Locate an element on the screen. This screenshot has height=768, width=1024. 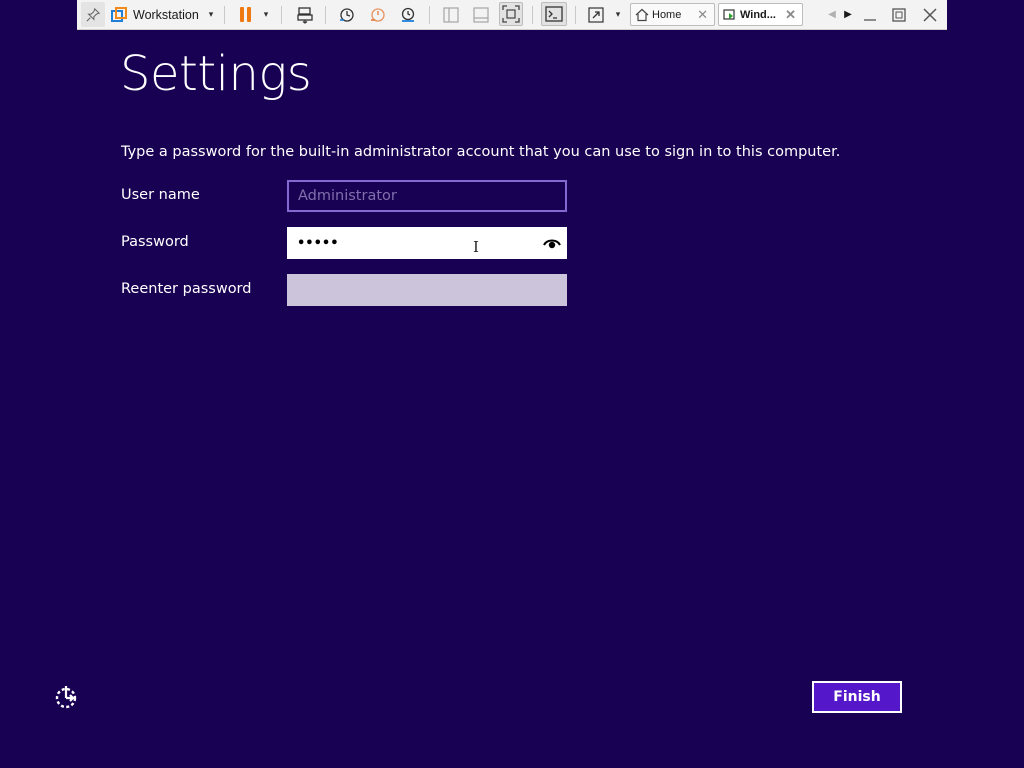
text-cursor-icon: I is located at coordinates (476, 247).